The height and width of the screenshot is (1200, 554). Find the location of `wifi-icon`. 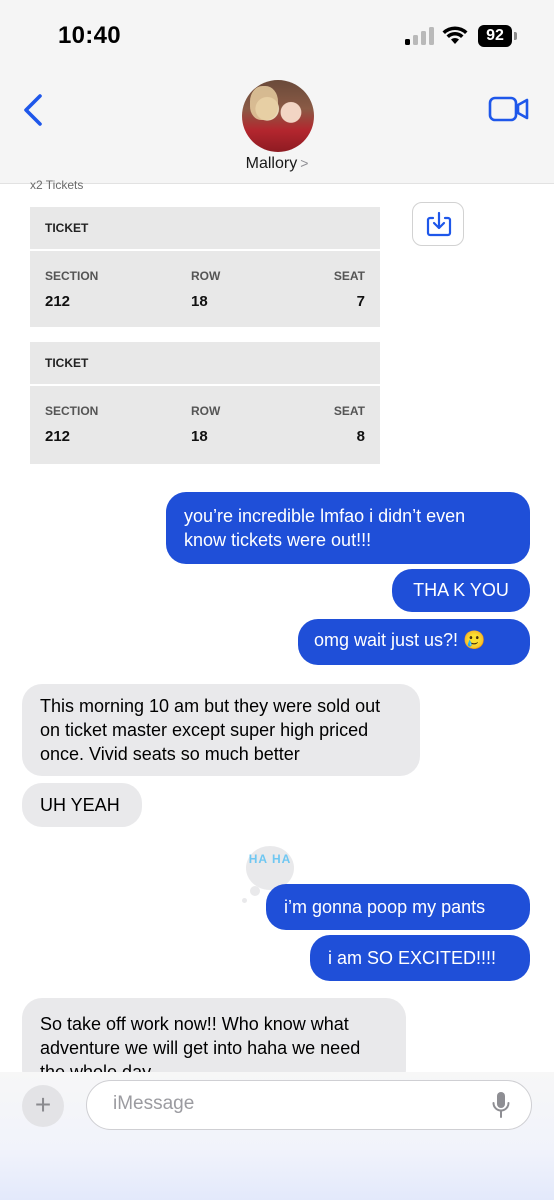

wifi-icon is located at coordinates (455, 35).